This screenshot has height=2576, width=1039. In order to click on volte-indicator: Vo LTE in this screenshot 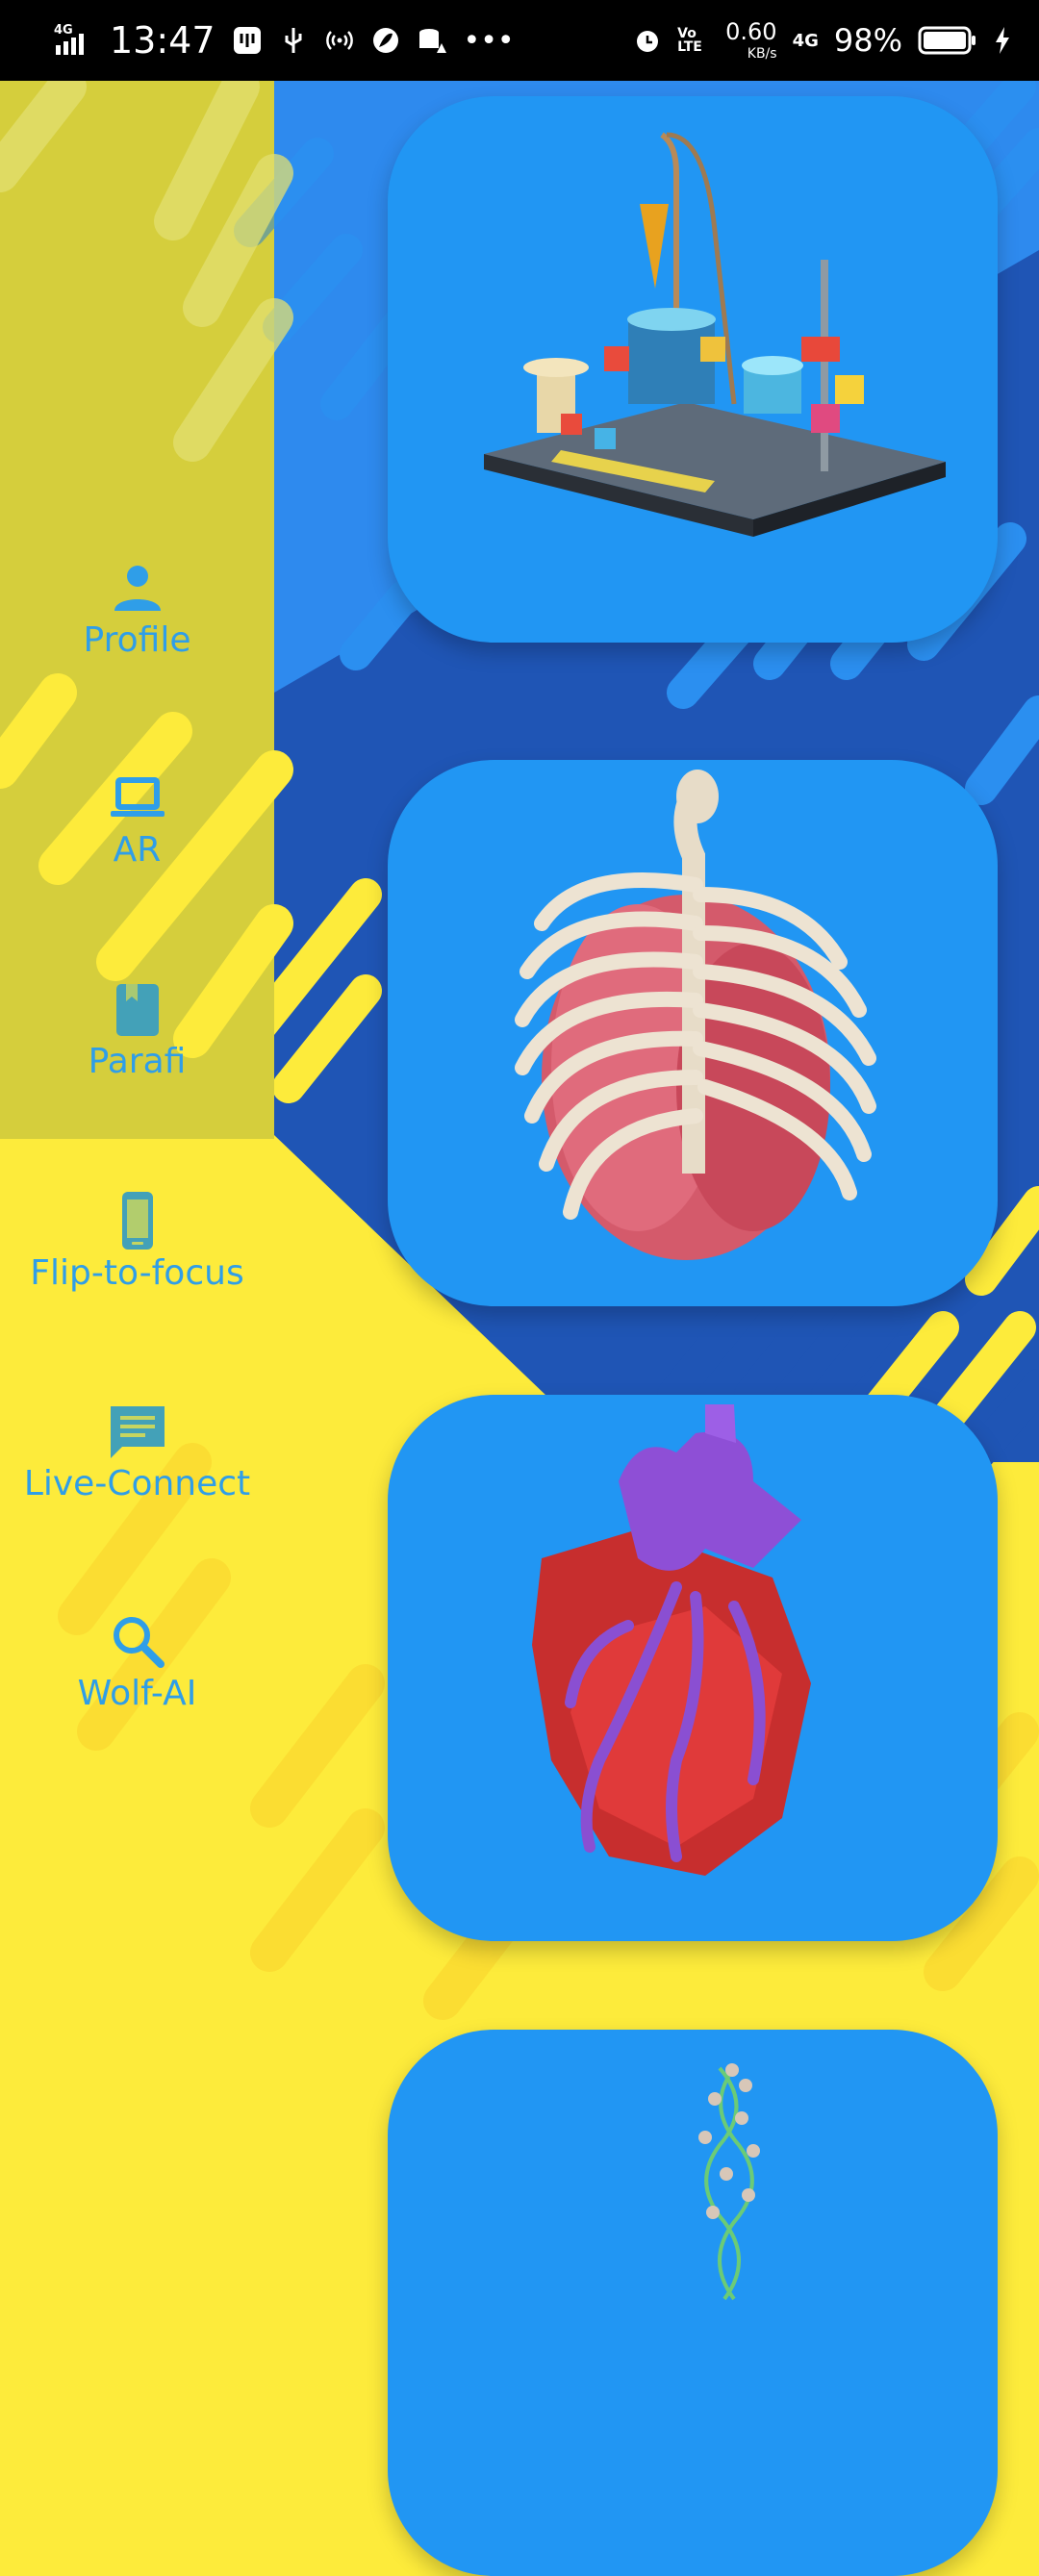, I will do `click(689, 40)`.